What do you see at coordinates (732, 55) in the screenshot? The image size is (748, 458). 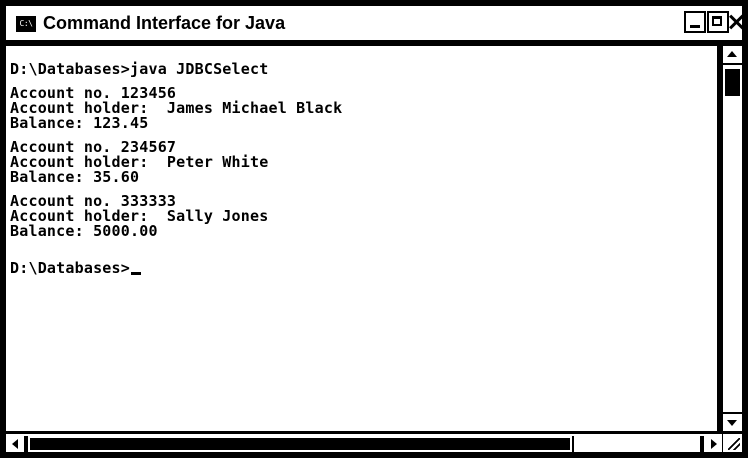 I see `scroll-up-icon` at bounding box center [732, 55].